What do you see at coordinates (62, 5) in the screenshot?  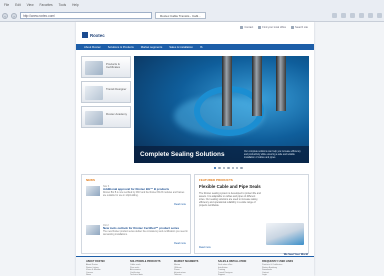 I see `menu-tools: Tools` at bounding box center [62, 5].